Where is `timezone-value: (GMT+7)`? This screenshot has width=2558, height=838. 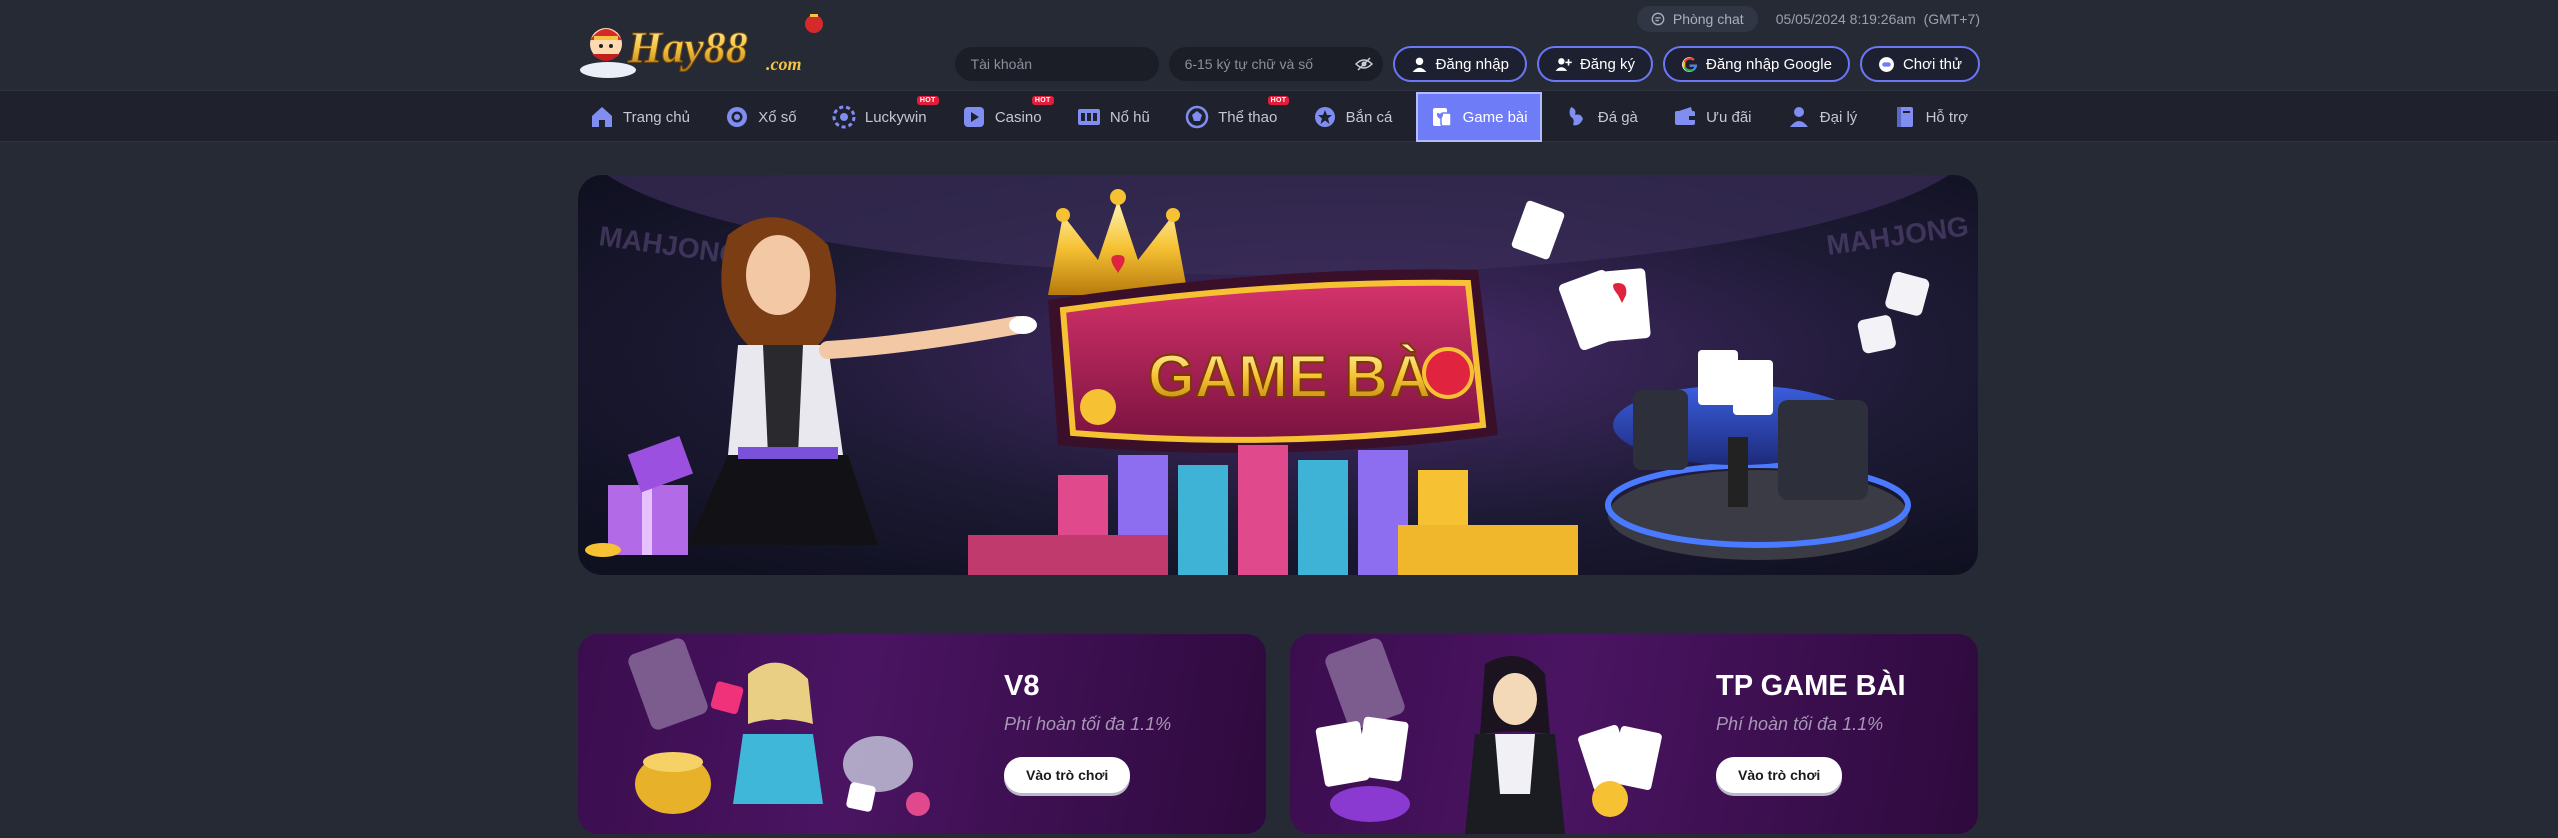
timezone-value: (GMT+7) is located at coordinates (1951, 19).